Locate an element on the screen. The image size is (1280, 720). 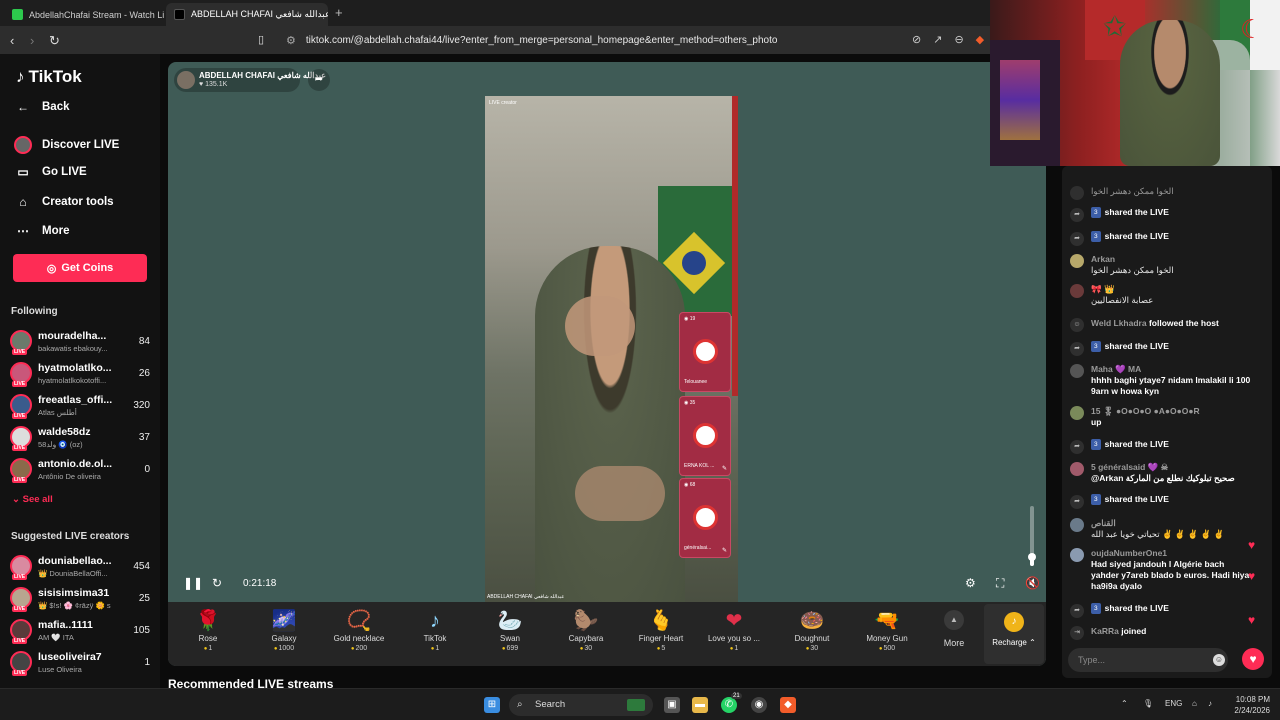
chat-username: 🎀 👑 is located at coordinates (1176, 289).